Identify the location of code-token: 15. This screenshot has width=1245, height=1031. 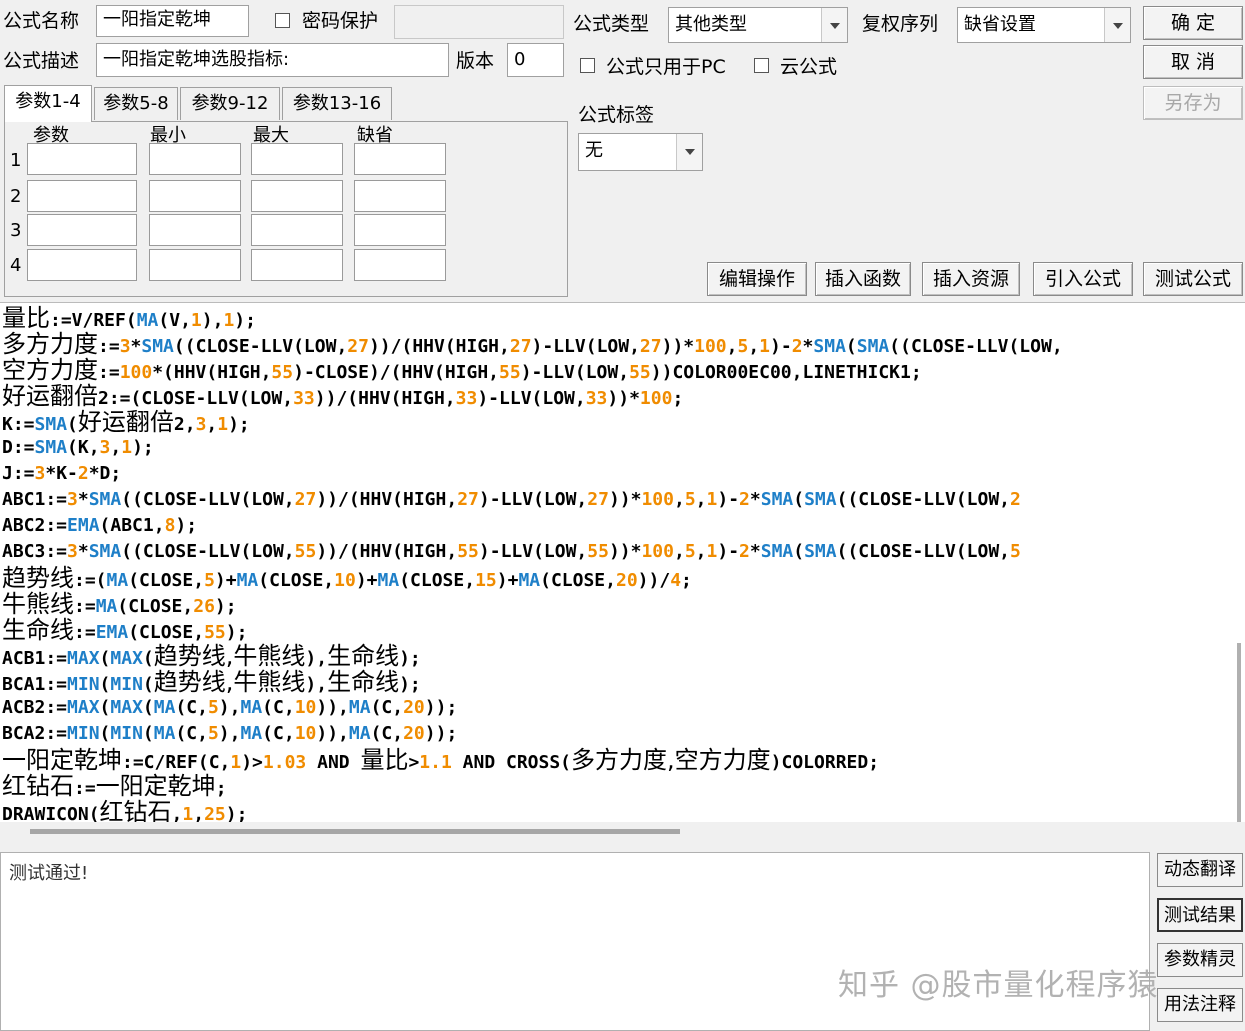
(486, 580).